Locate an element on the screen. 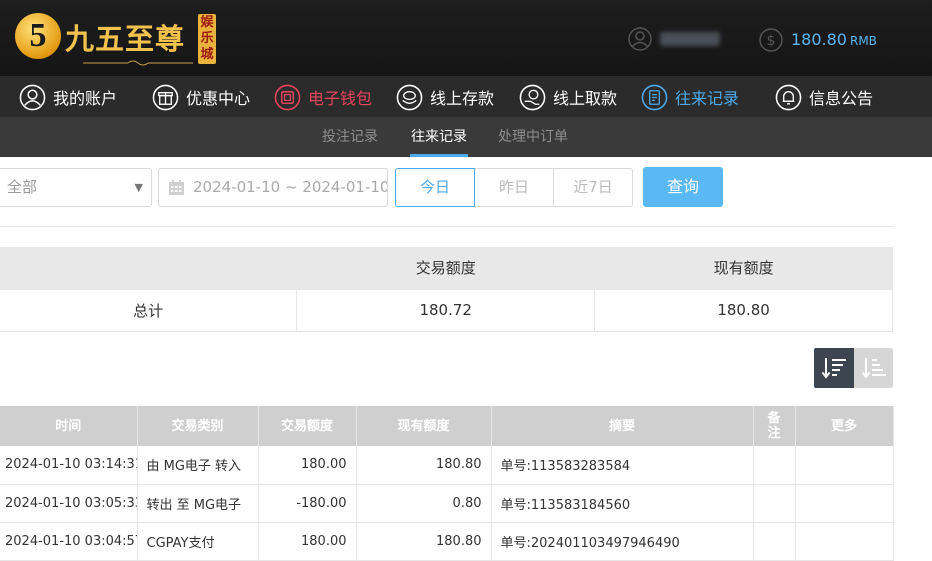 The width and height of the screenshot is (932, 561). summary-cell: 180.80 is located at coordinates (743, 310).